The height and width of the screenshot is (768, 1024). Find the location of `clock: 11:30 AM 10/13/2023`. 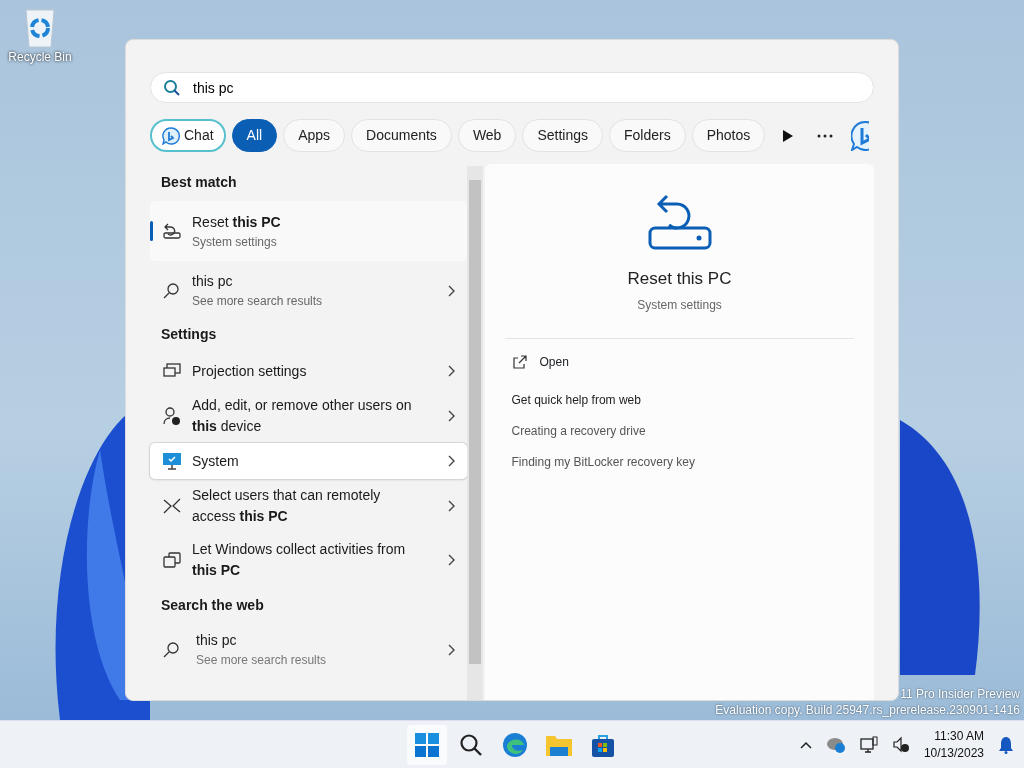

clock: 11:30 AM 10/13/2023 is located at coordinates (953, 744).